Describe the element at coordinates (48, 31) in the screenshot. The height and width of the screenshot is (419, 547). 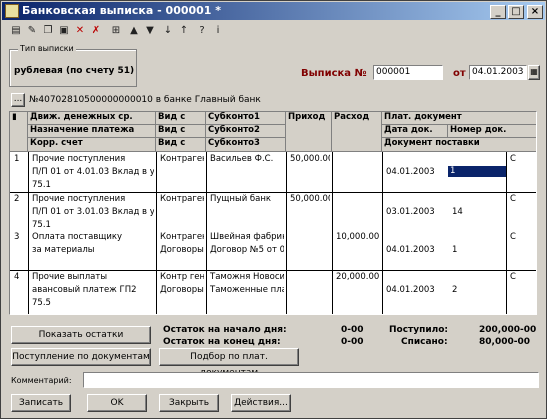
I see `copy-icon: ❐` at that location.